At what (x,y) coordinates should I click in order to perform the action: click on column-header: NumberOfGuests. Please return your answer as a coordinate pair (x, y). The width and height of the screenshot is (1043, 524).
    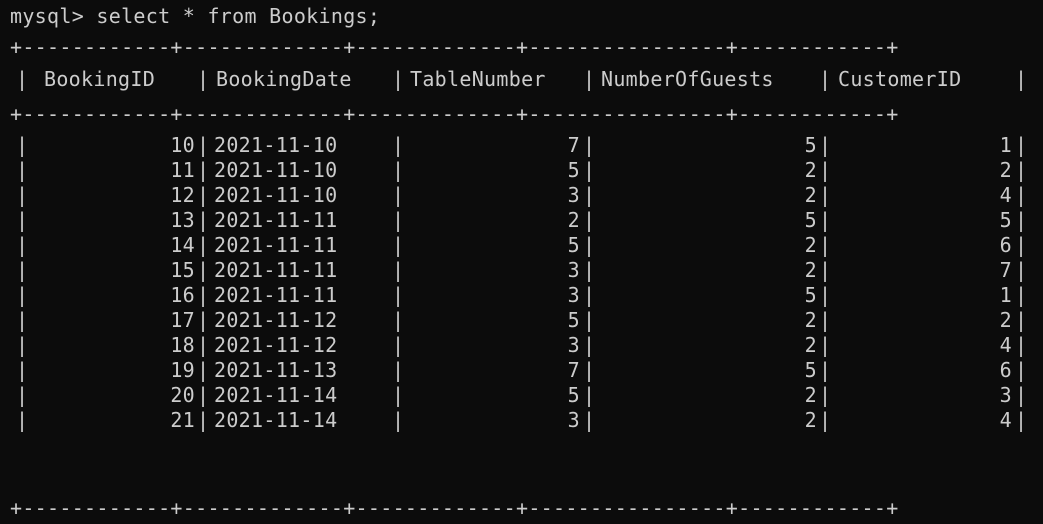
    Looking at the image, I should click on (687, 79).